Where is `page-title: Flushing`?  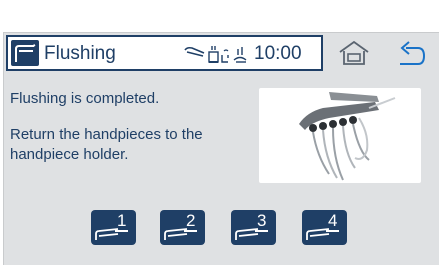
page-title: Flushing is located at coordinates (80, 53).